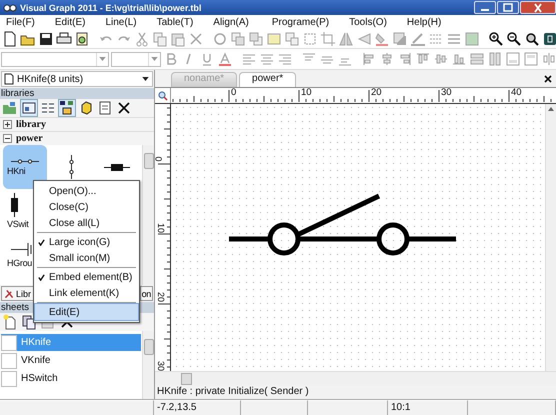  I want to click on hint-text: HKnife : private Initialize( Sender ), so click(233, 392).